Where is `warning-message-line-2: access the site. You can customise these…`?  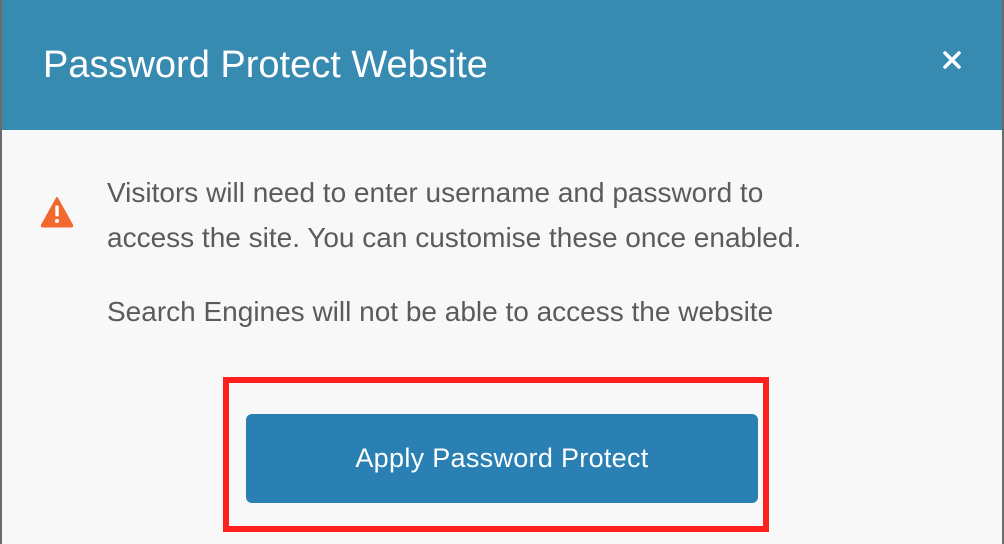 warning-message-line-2: access the site. You can customise these… is located at coordinates (454, 237).